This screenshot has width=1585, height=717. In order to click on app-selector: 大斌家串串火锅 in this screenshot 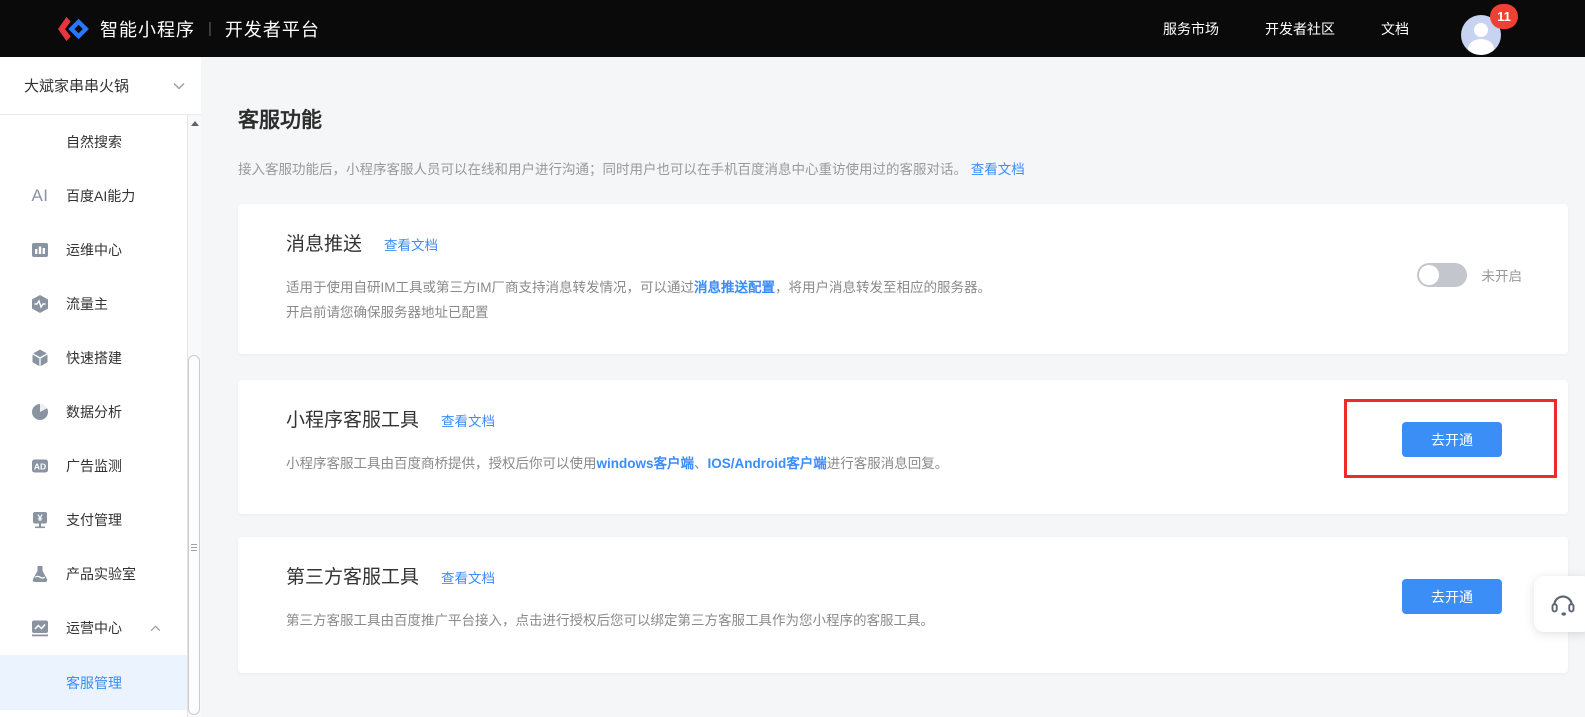, I will do `click(100, 86)`.